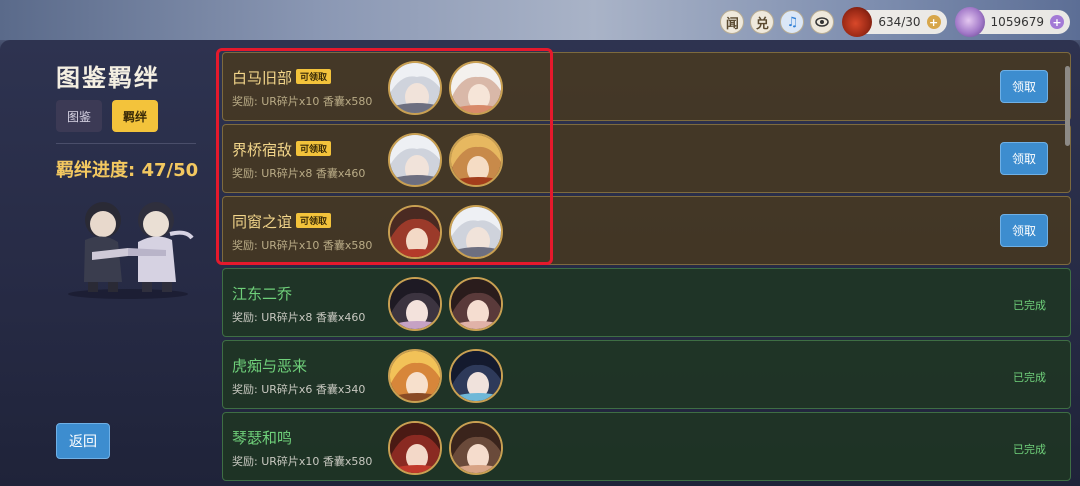  What do you see at coordinates (1057, 22) in the screenshot?
I see `add-currency-button: +` at bounding box center [1057, 22].